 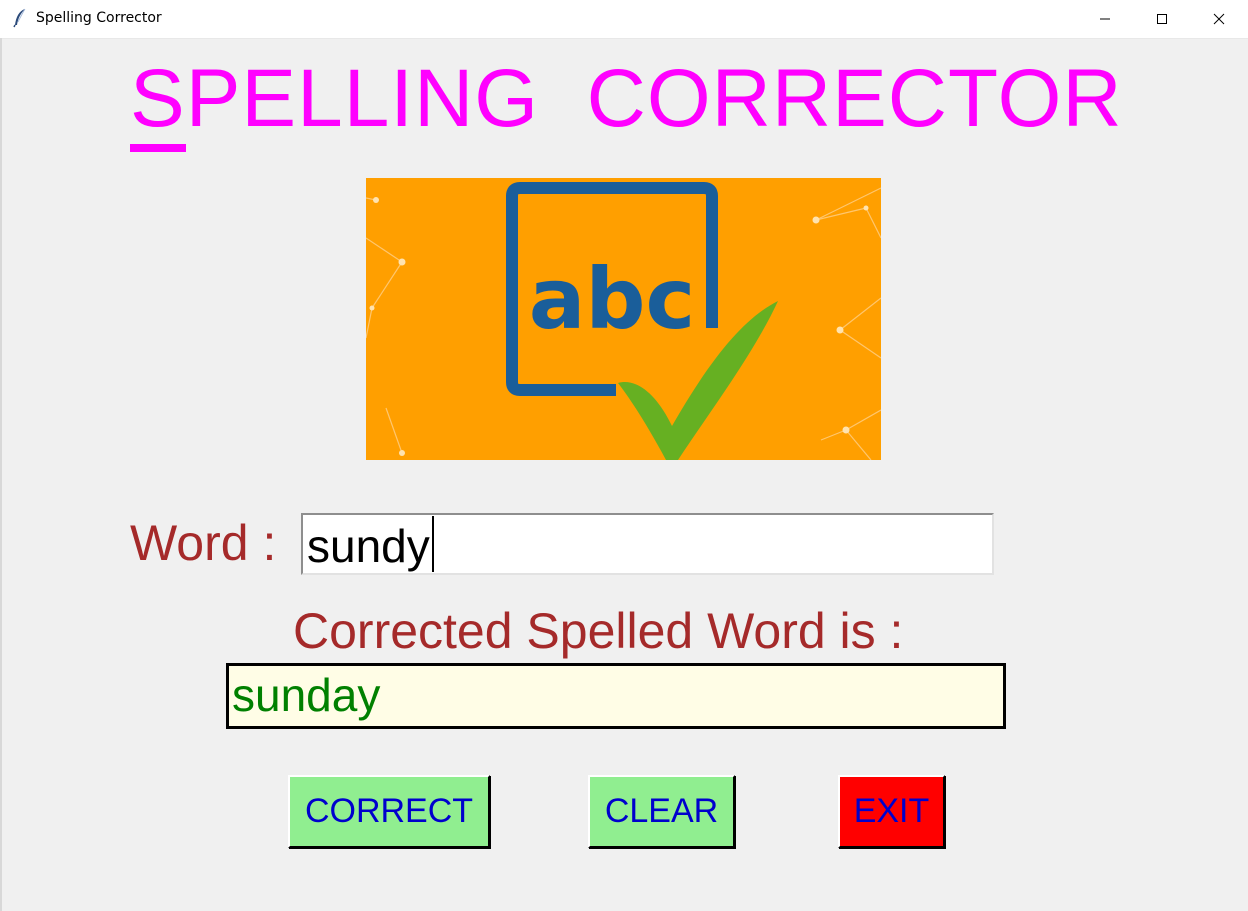 I want to click on logo-abc-text: abc, so click(x=612, y=299).